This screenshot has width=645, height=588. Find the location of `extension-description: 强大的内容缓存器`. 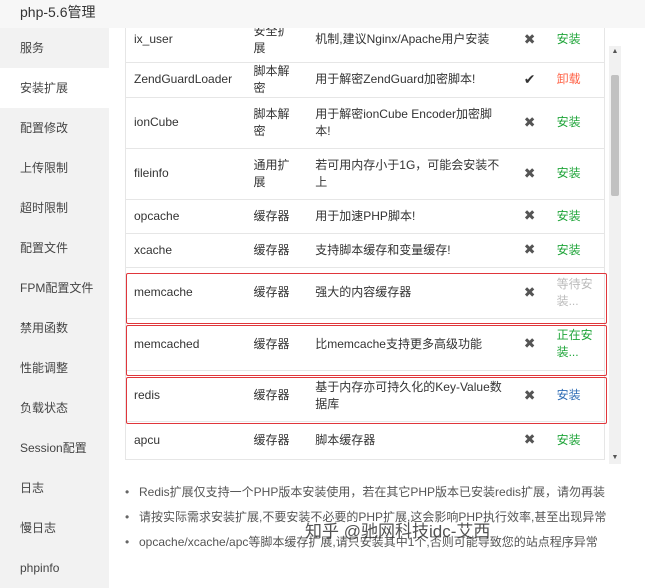

extension-description: 强大的内容缓存器 is located at coordinates (409, 293).